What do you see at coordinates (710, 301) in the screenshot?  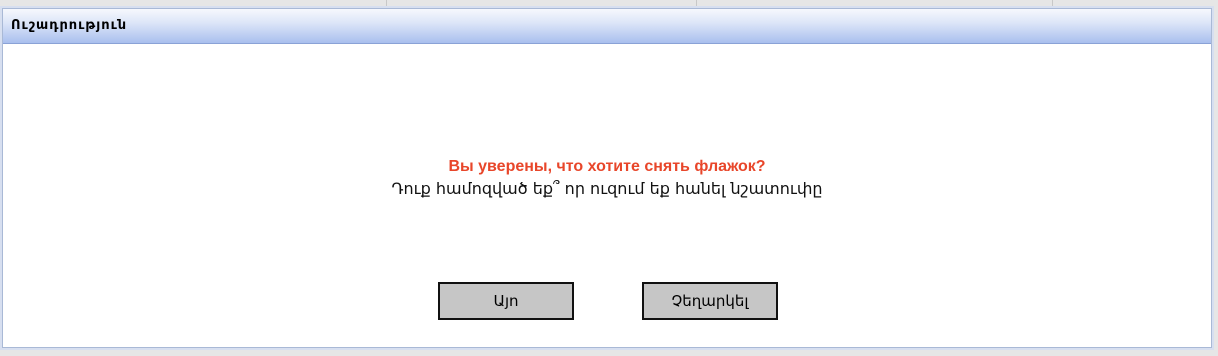 I see `cancel-button: Չեղարկել` at bounding box center [710, 301].